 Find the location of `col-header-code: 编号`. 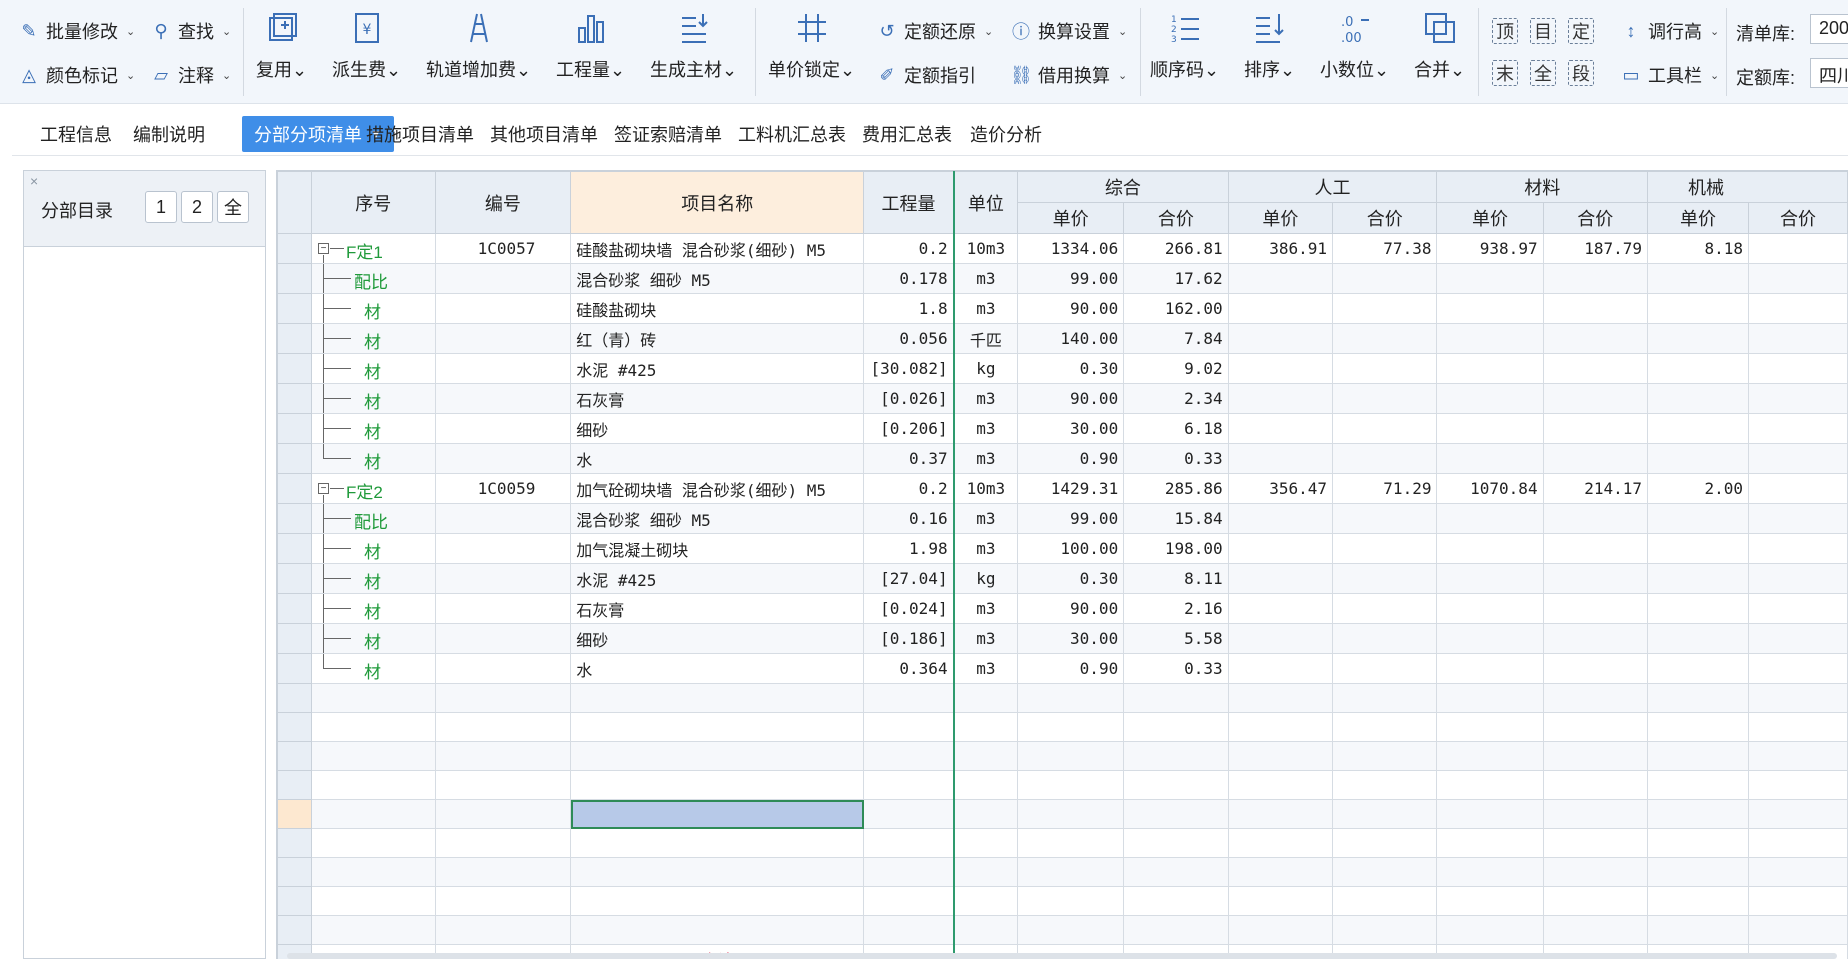

col-header-code: 编号 is located at coordinates (503, 202).